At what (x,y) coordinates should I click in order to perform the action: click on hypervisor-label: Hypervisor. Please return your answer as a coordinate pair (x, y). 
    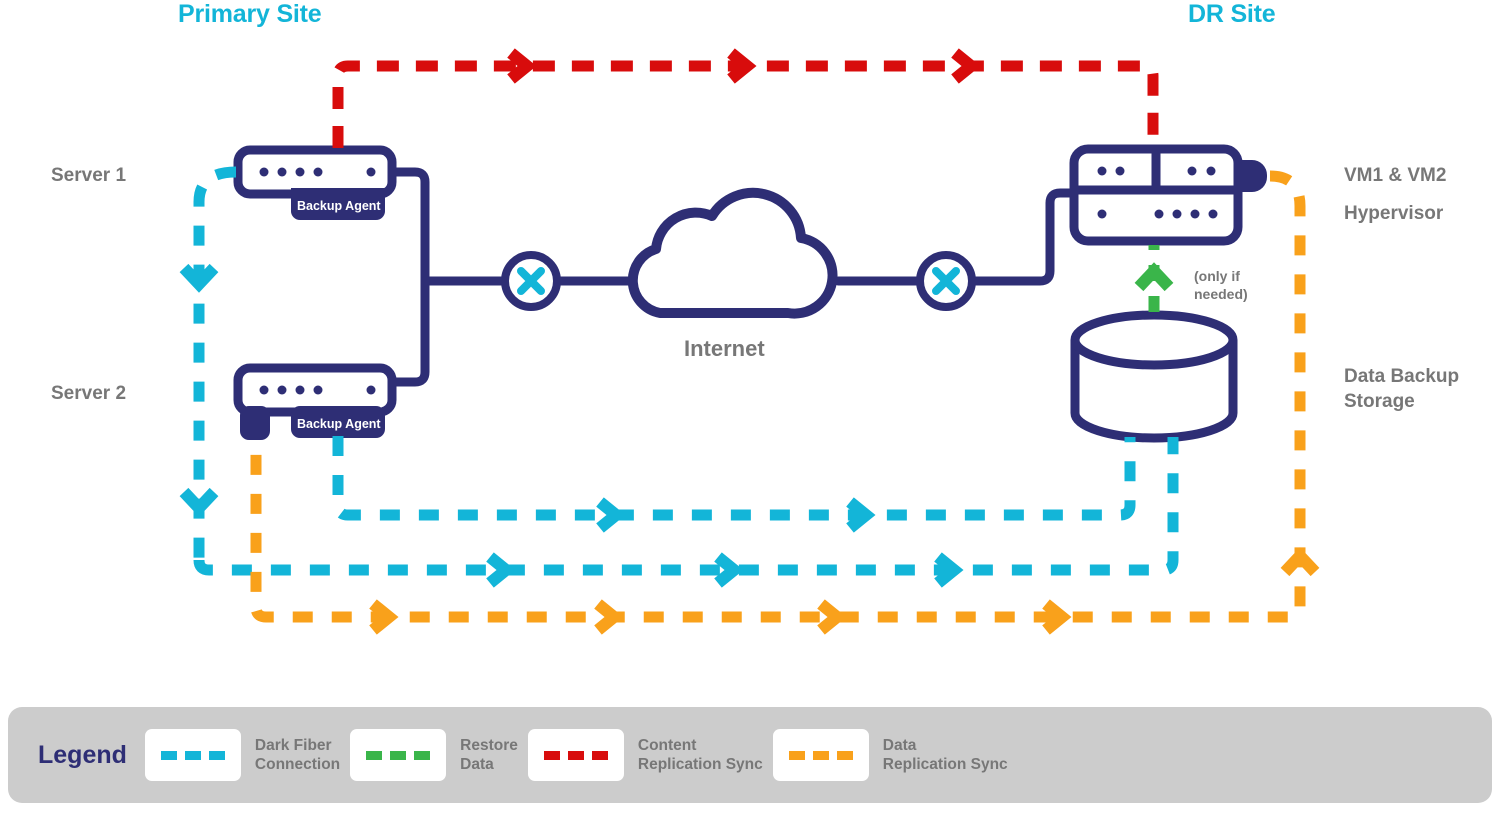
    Looking at the image, I should click on (1394, 213).